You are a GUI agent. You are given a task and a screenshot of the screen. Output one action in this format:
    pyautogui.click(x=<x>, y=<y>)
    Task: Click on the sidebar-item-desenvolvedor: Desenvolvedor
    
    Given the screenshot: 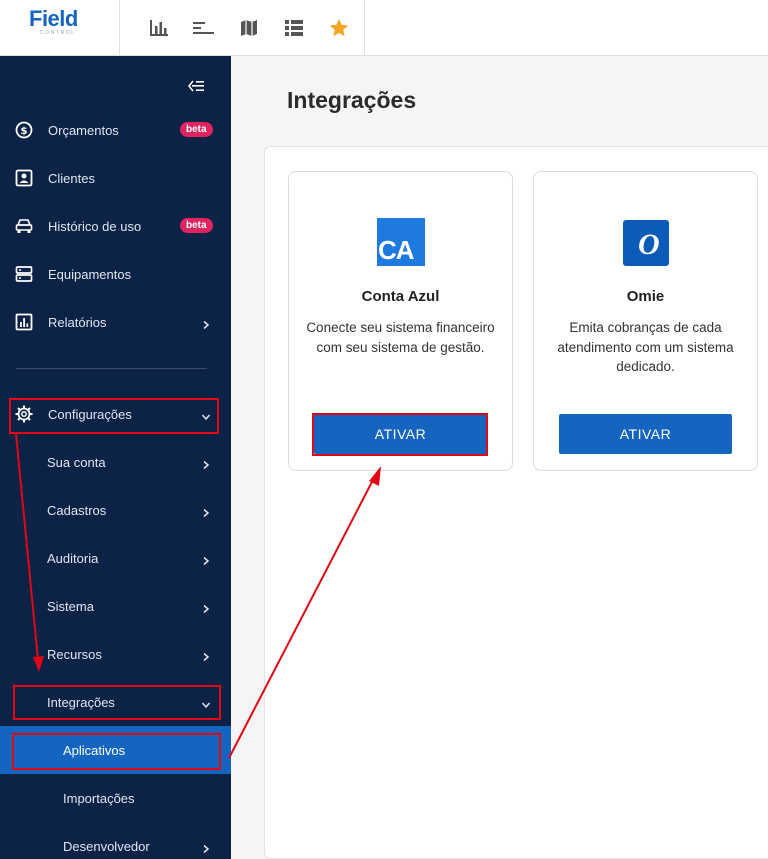 What is the action you would take?
    pyautogui.click(x=115, y=840)
    